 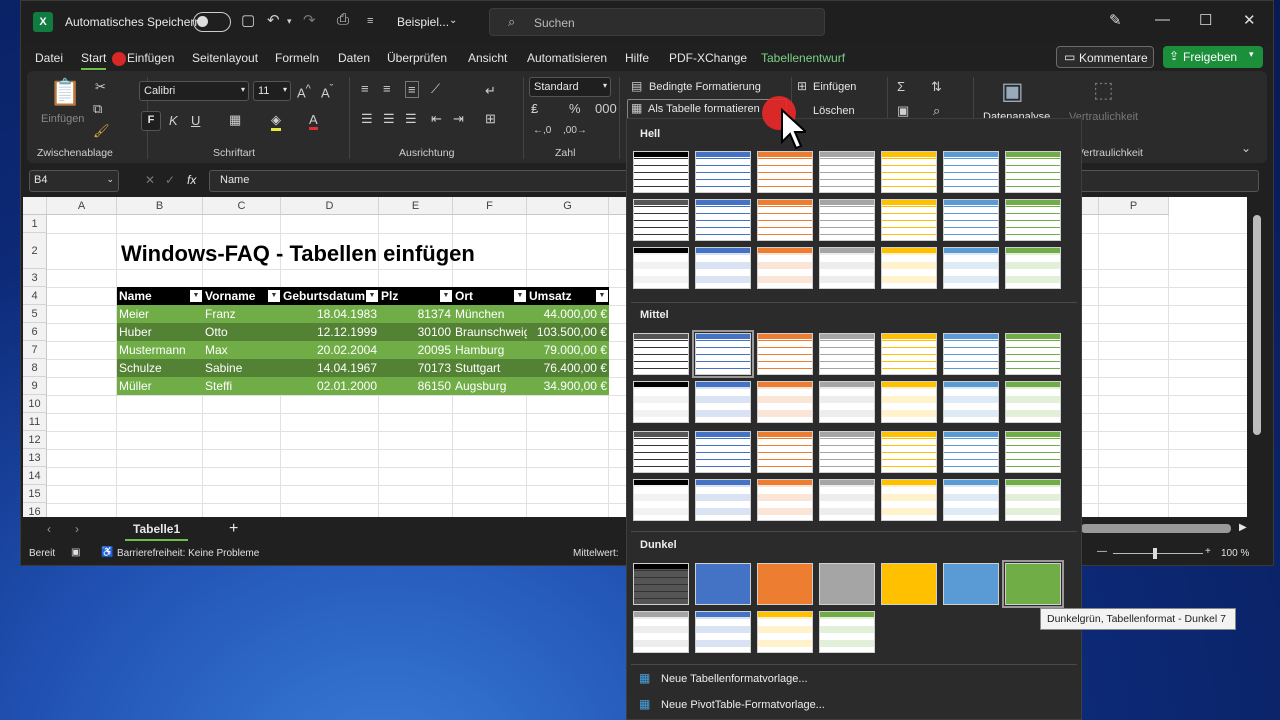 What do you see at coordinates (160, 368) in the screenshot?
I see `table-cell: Schulze` at bounding box center [160, 368].